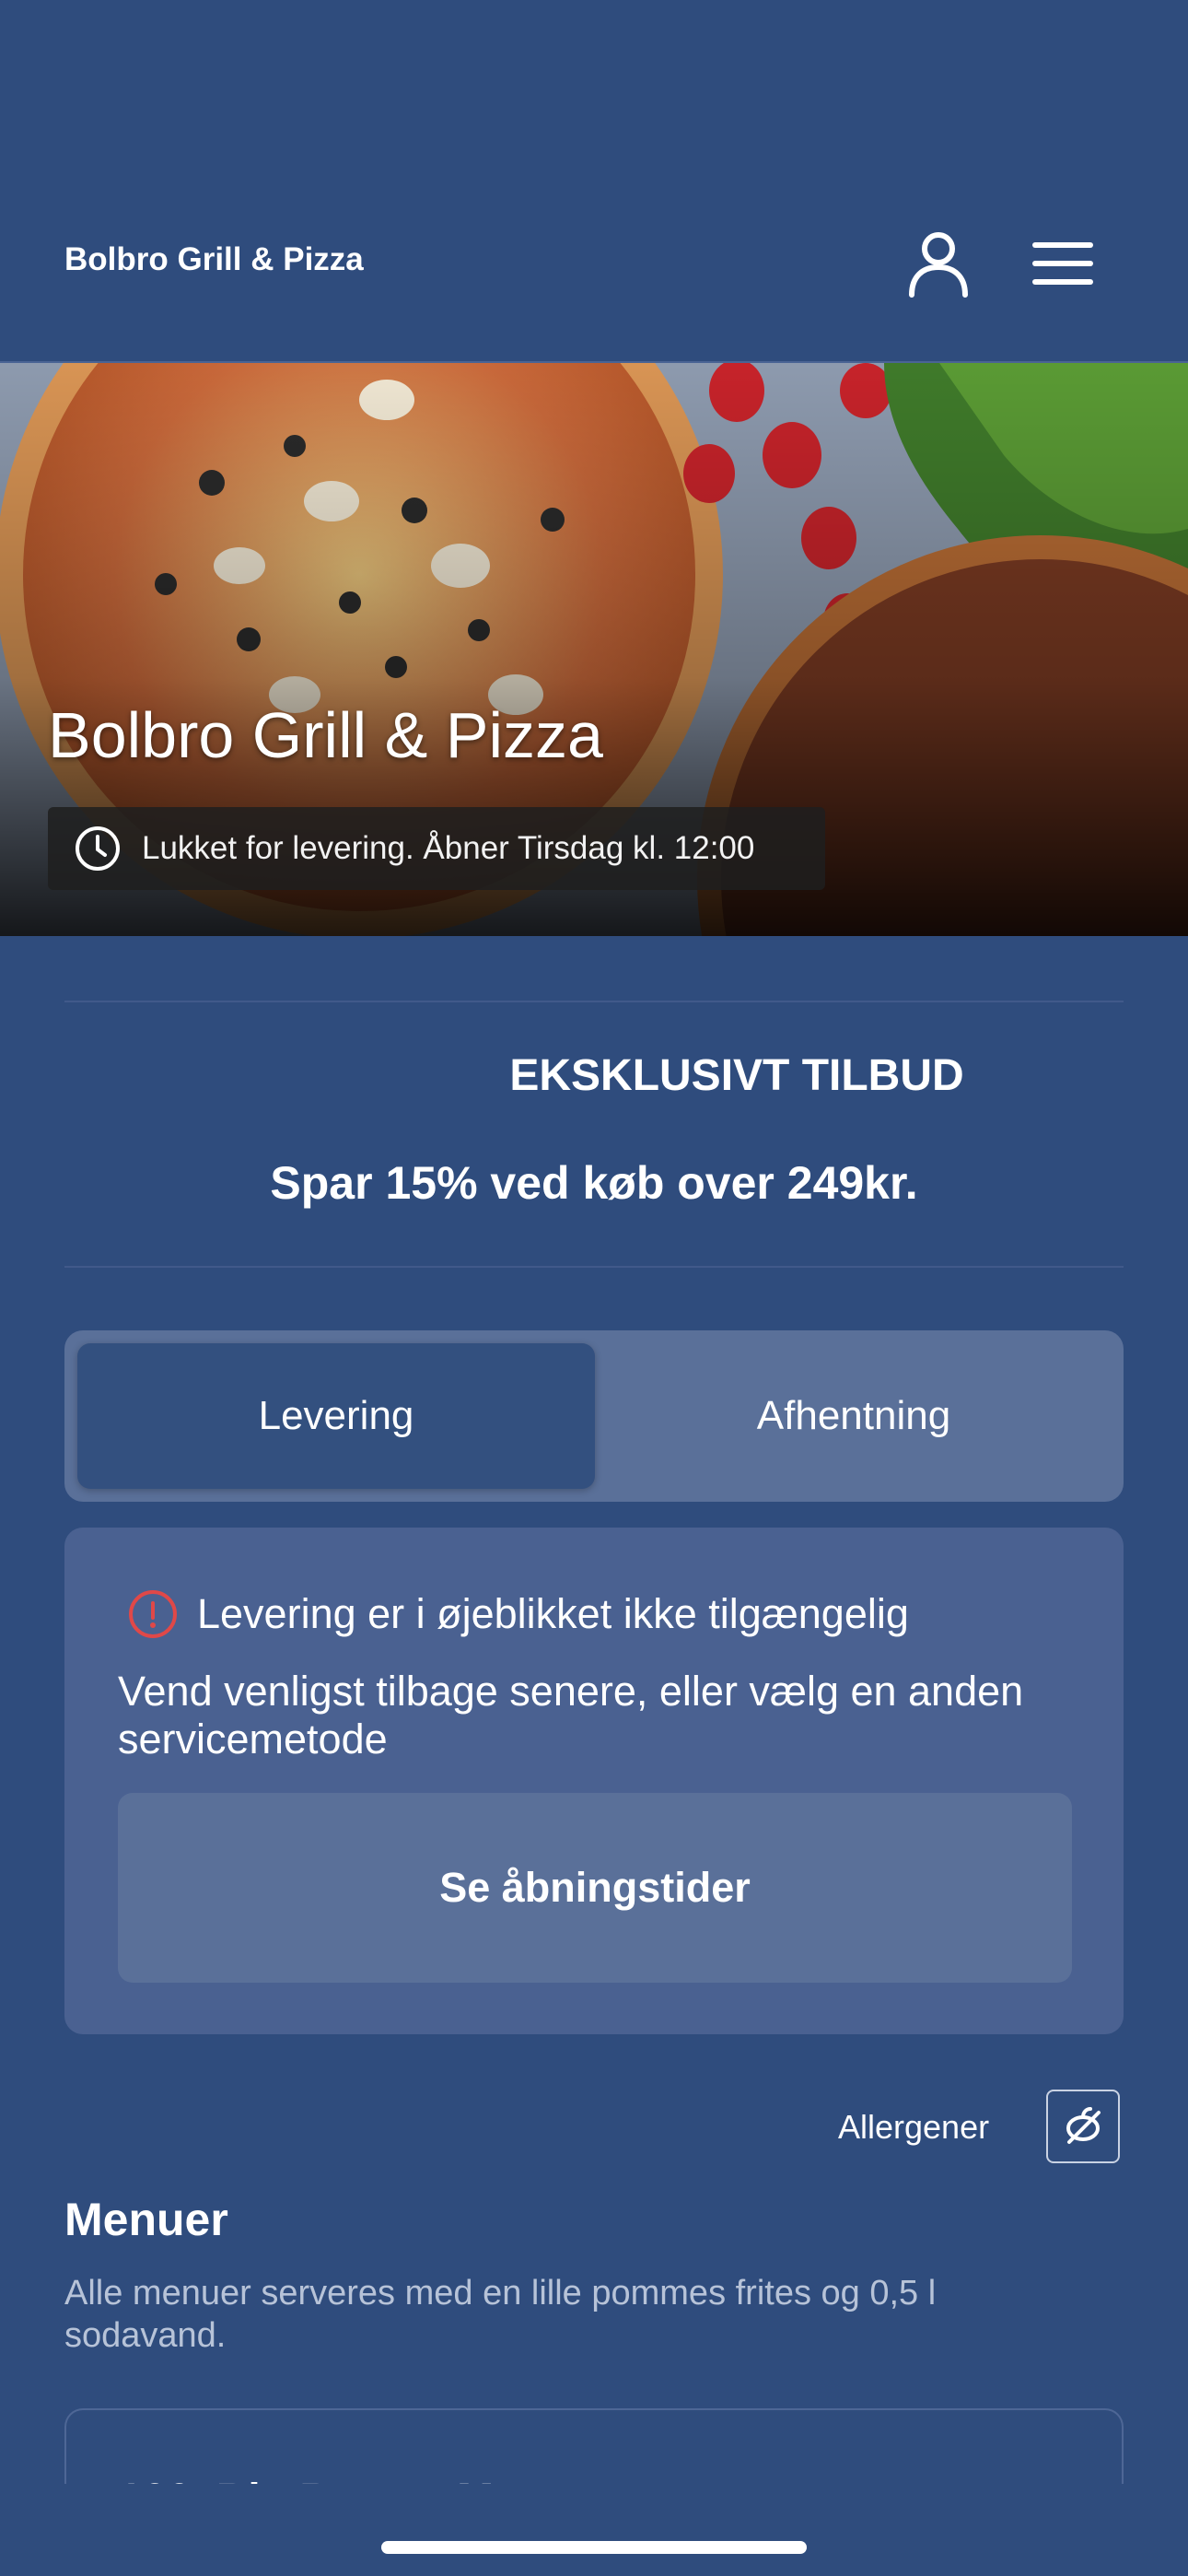  Describe the element at coordinates (595, 1888) in the screenshot. I see `opening-hours-button: Se åbningstider` at that location.